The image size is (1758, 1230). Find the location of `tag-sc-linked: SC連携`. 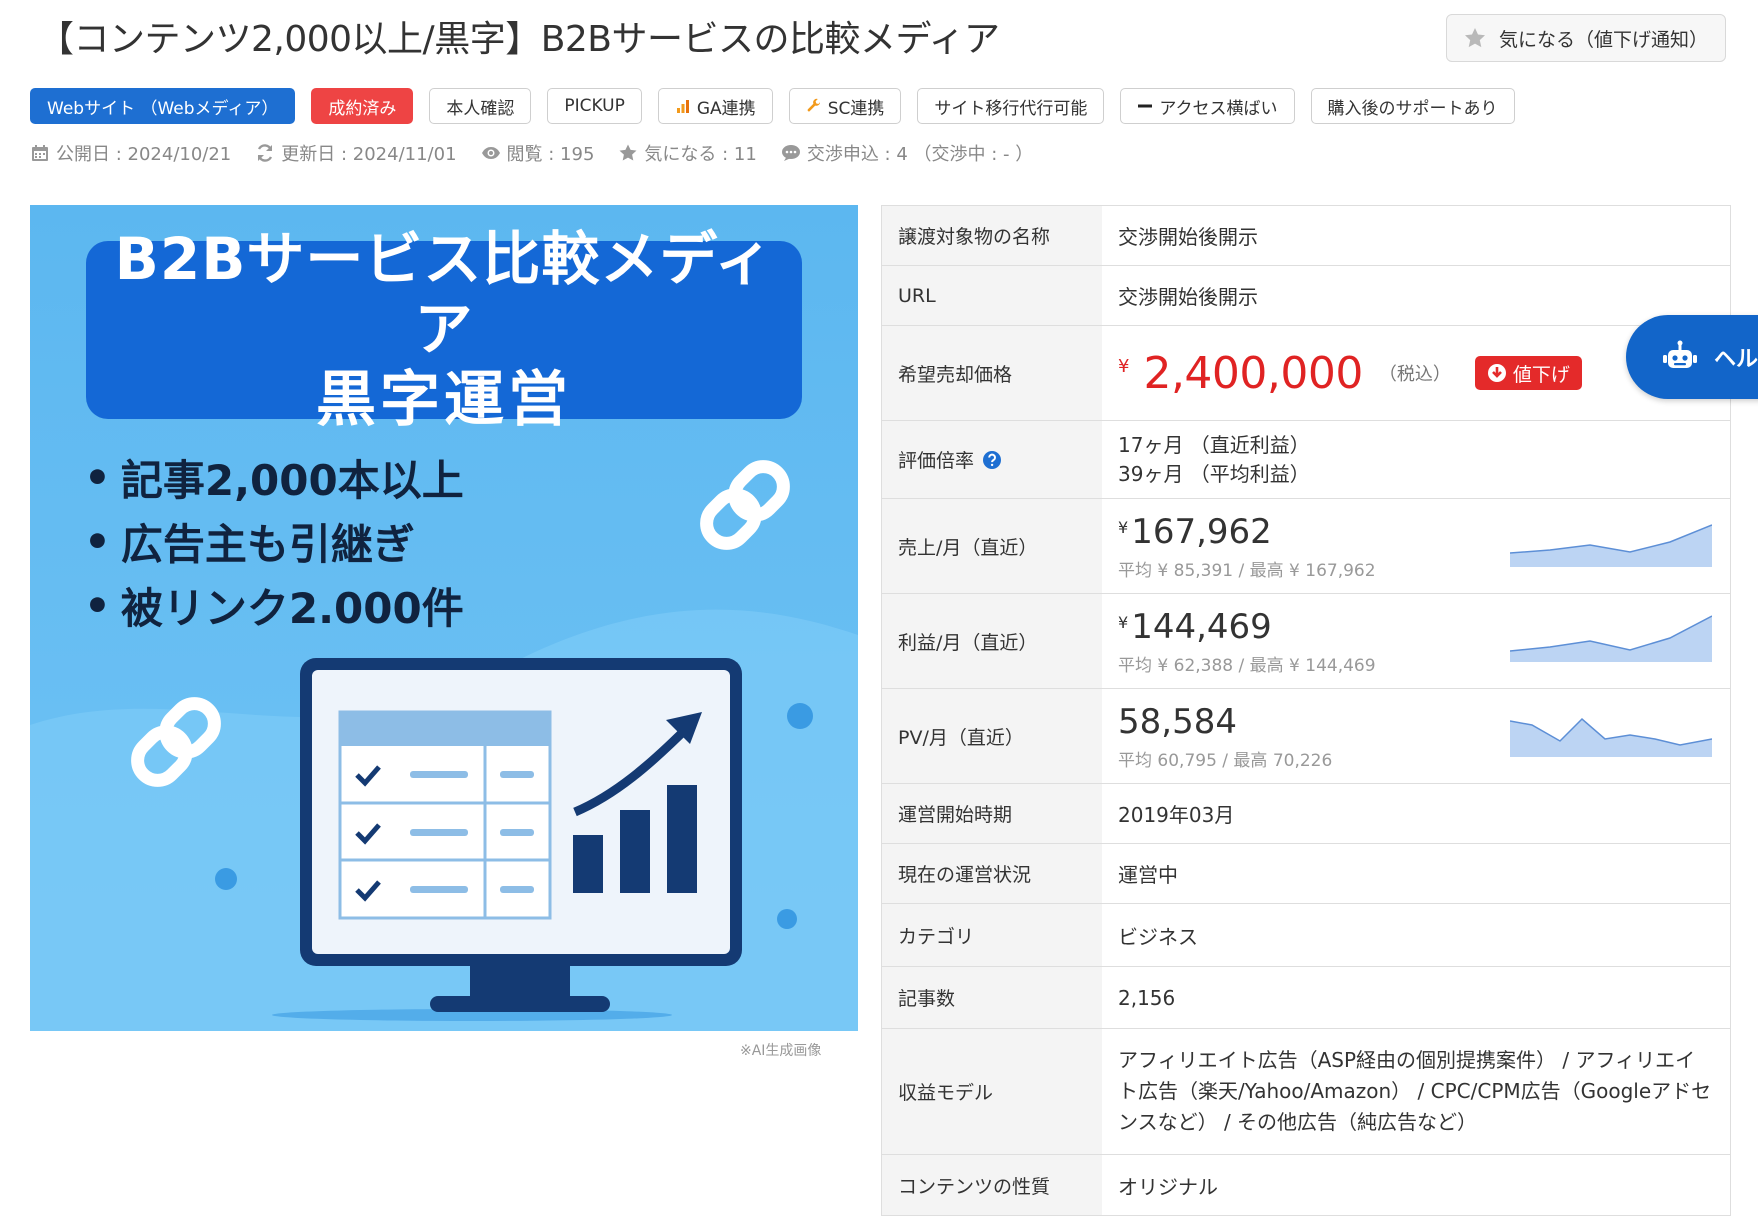

tag-sc-linked: SC連携 is located at coordinates (845, 106).